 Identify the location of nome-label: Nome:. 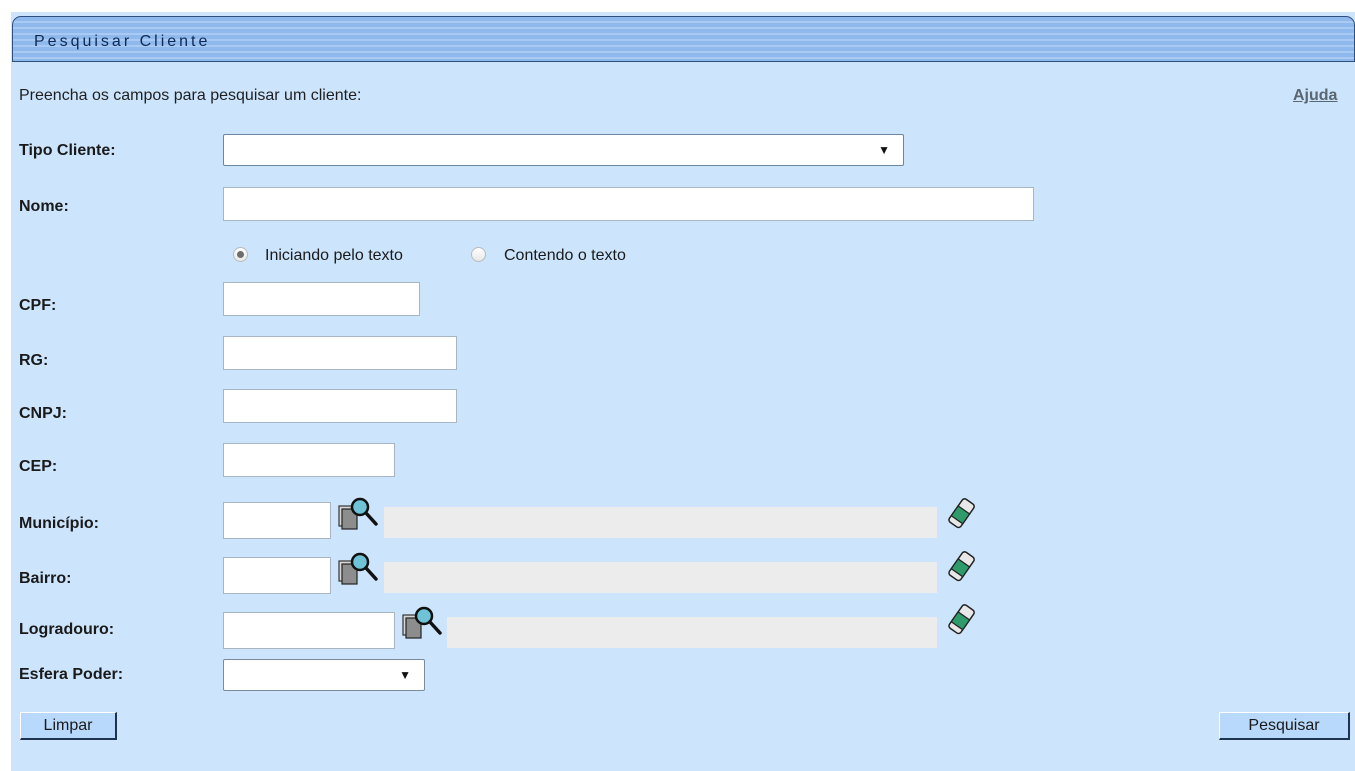
(44, 206).